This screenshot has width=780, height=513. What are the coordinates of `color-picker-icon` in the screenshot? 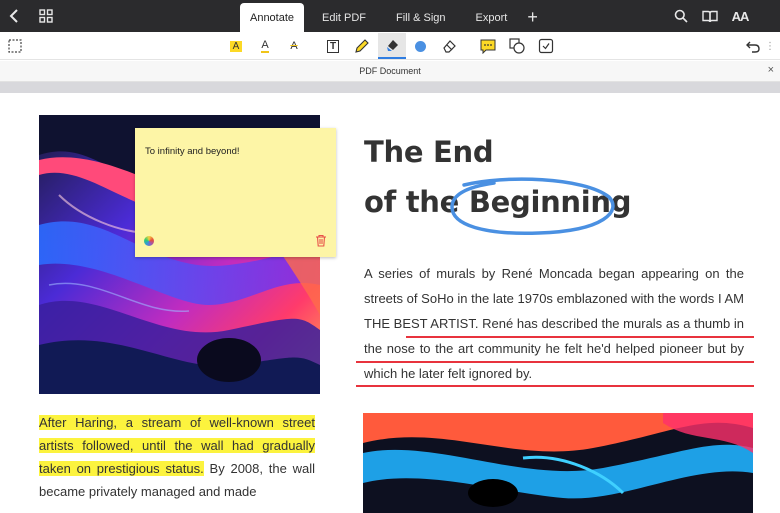 It's located at (149, 241).